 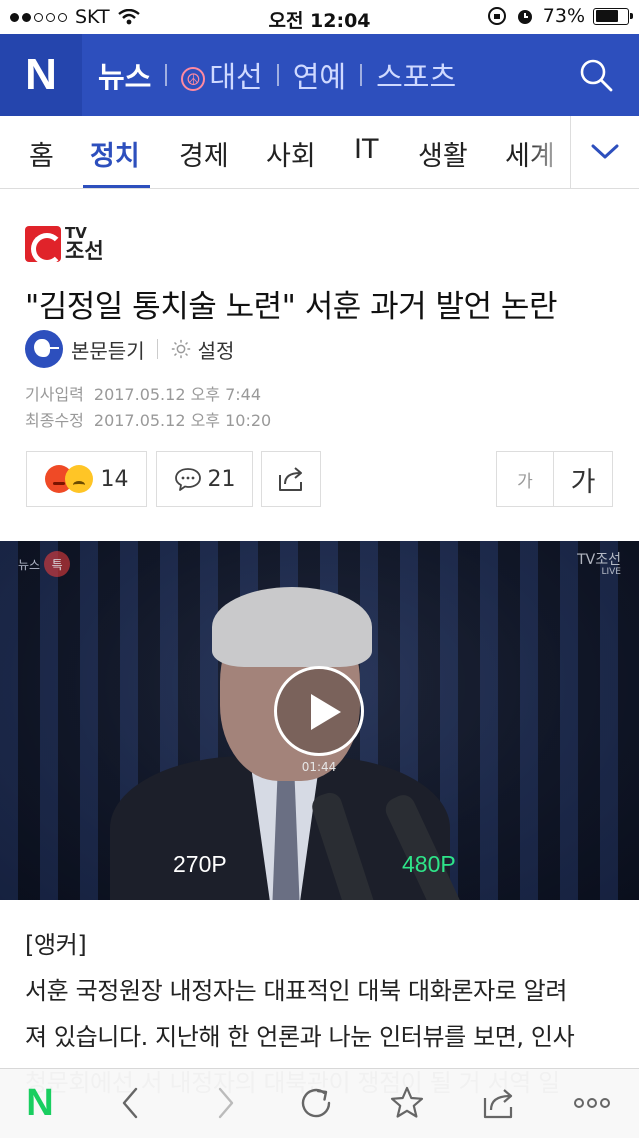 I want to click on quality-480p: 480P, so click(x=429, y=864).